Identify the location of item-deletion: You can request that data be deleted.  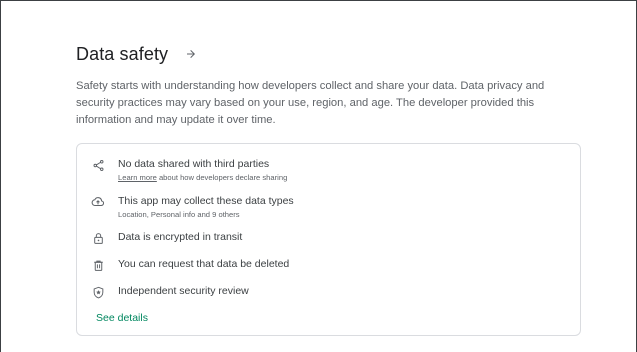
(190, 265).